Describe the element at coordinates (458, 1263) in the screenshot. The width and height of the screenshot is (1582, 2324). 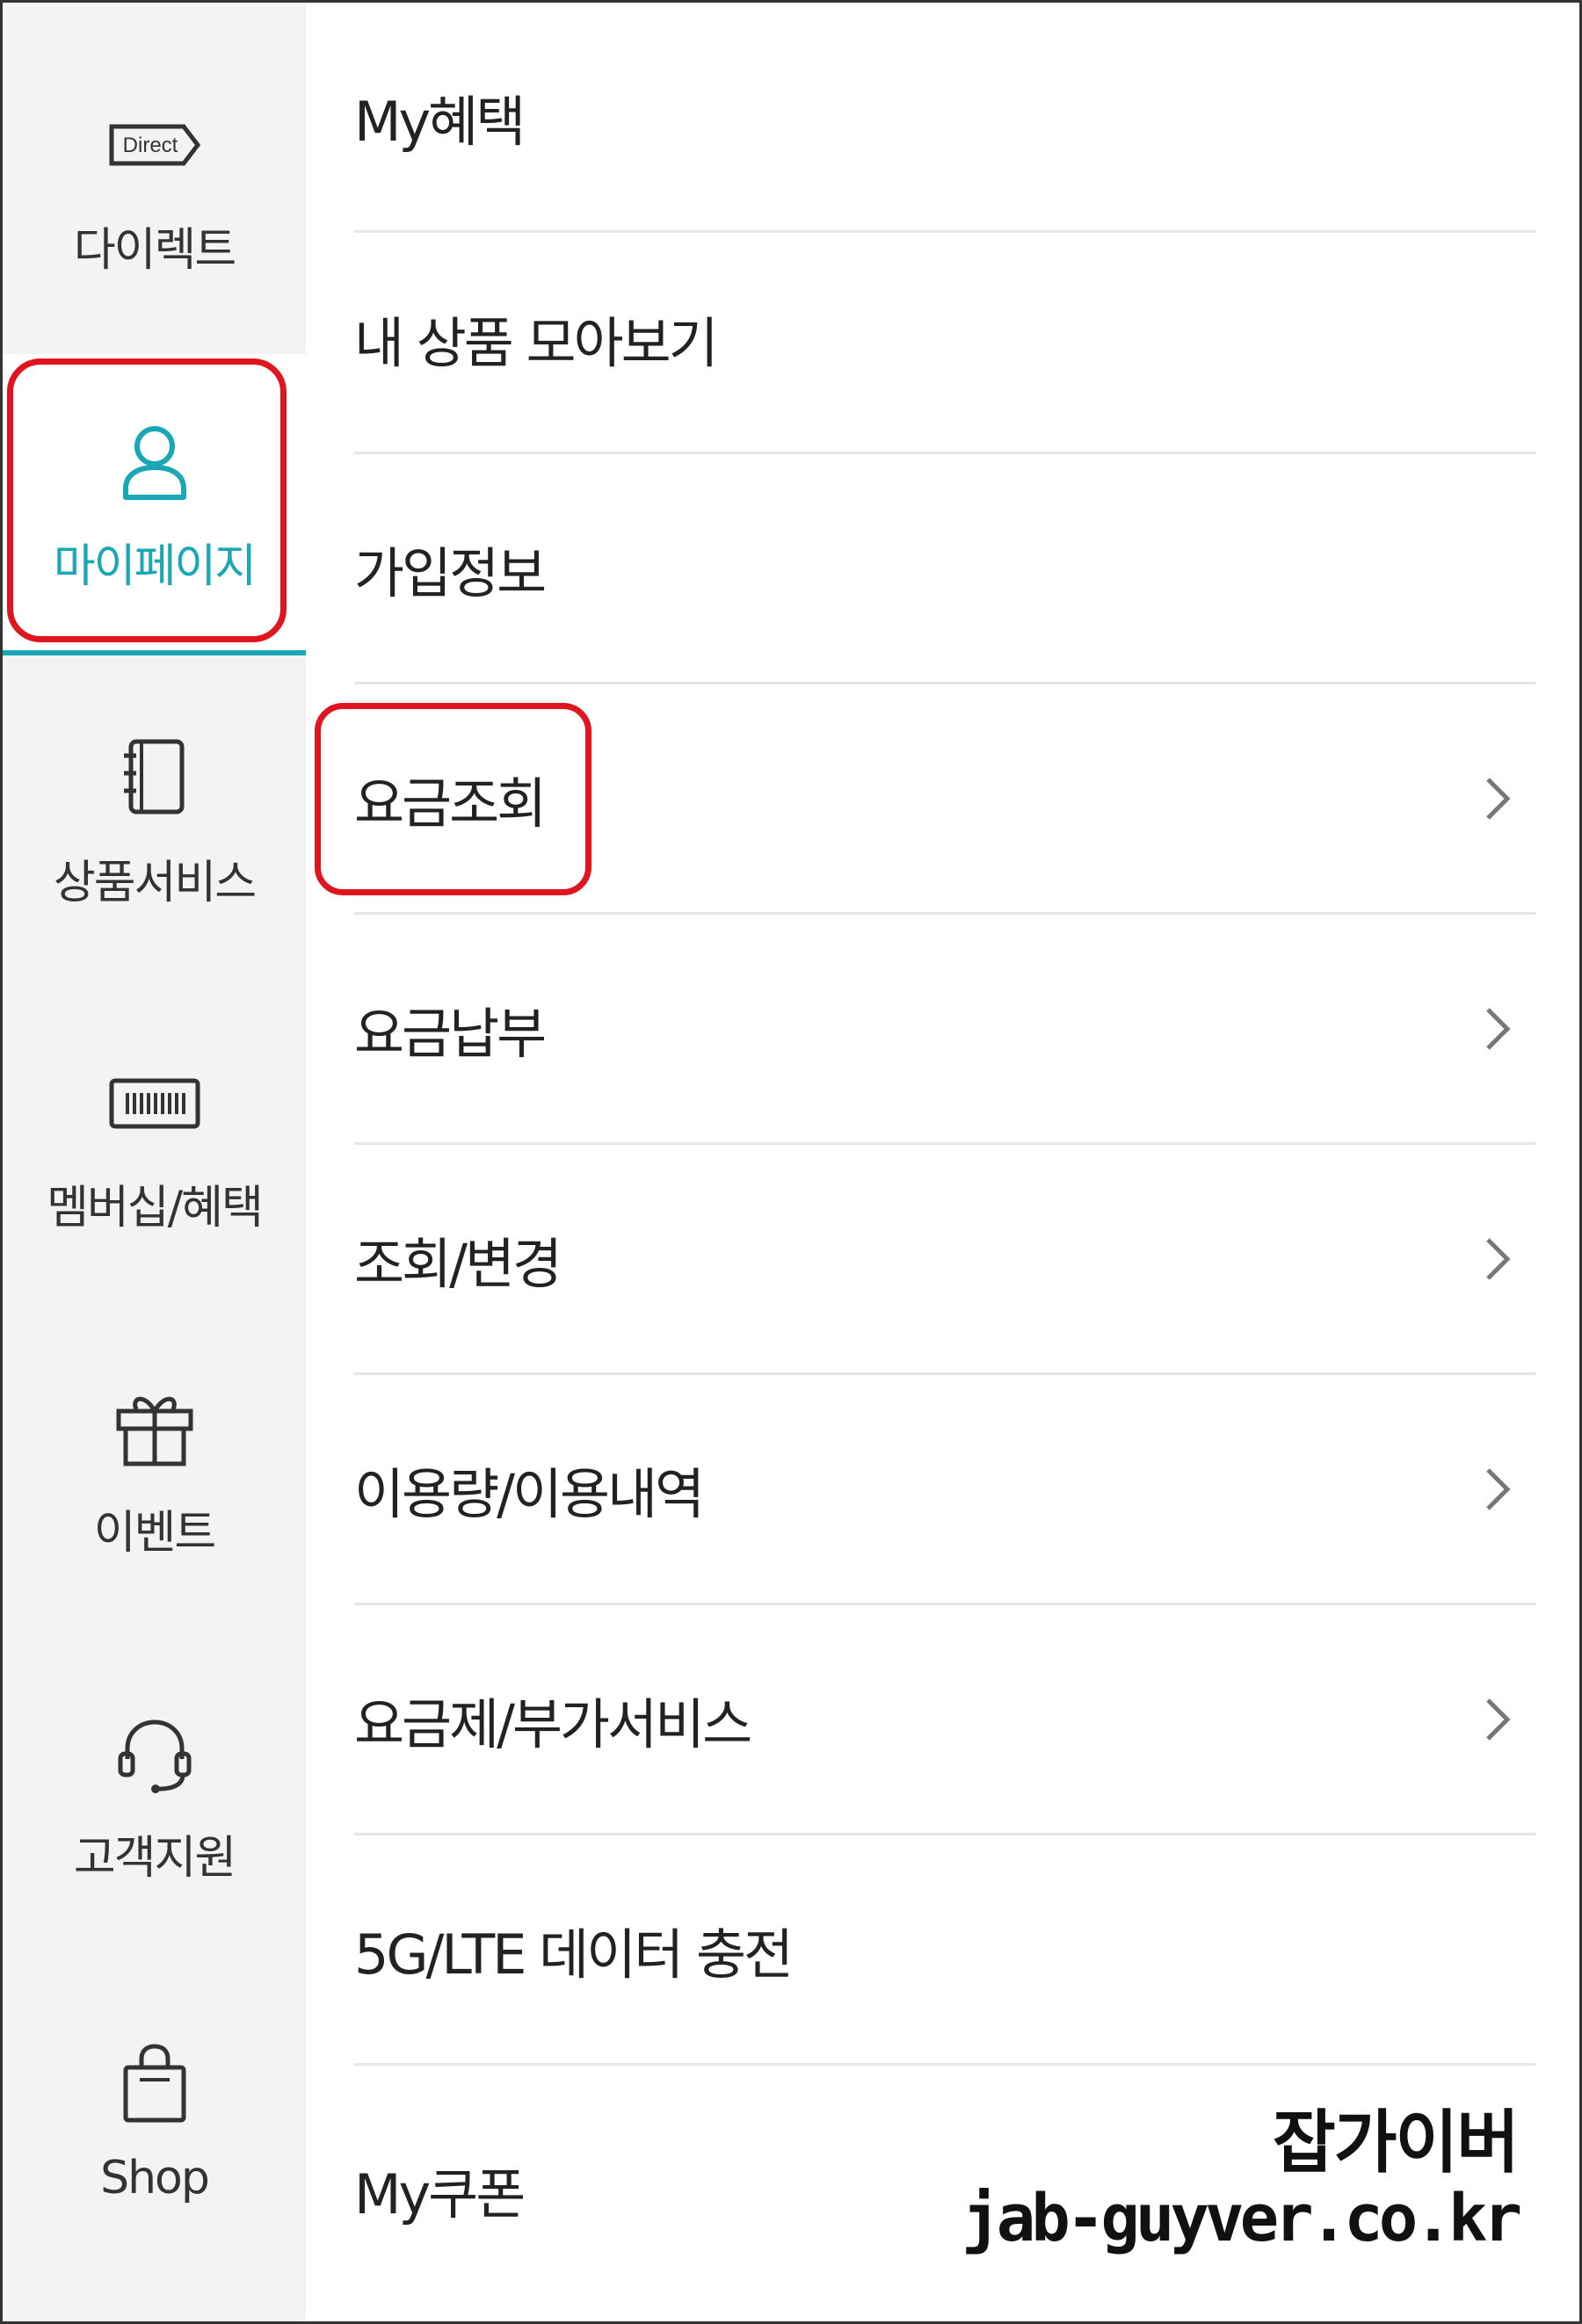
I see `menu-item-label: 조회/변경` at that location.